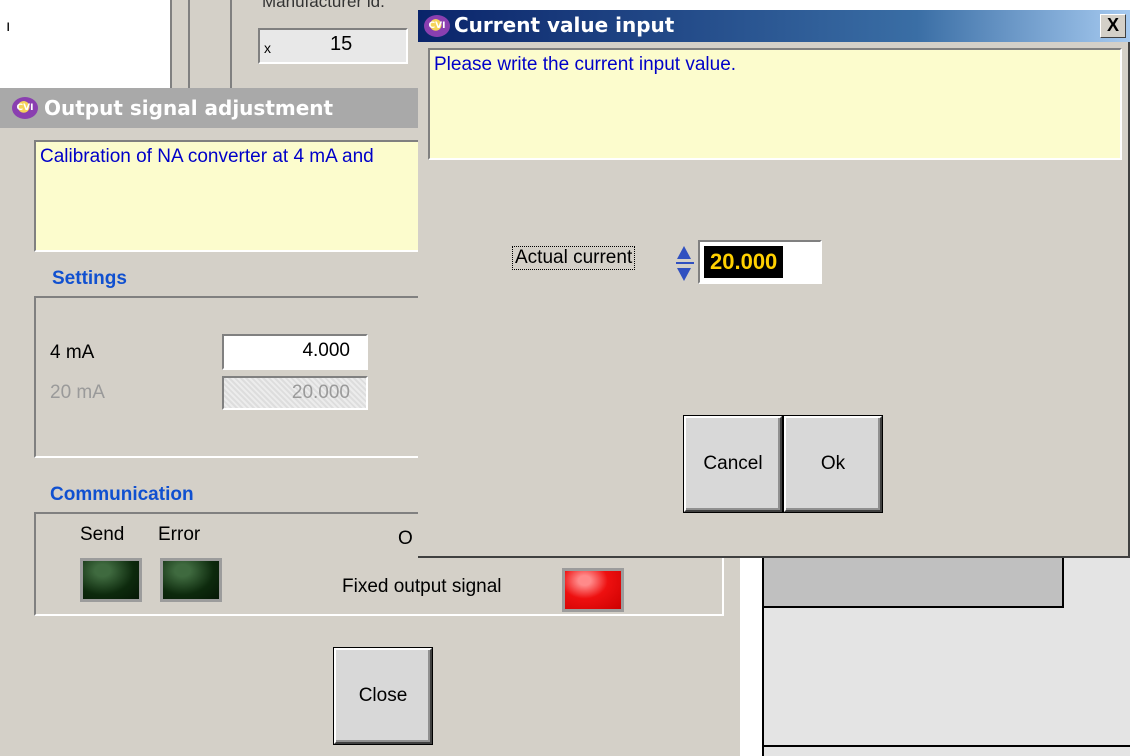 The width and height of the screenshot is (1130, 756). I want to click on close-icon: X, so click(1113, 26).